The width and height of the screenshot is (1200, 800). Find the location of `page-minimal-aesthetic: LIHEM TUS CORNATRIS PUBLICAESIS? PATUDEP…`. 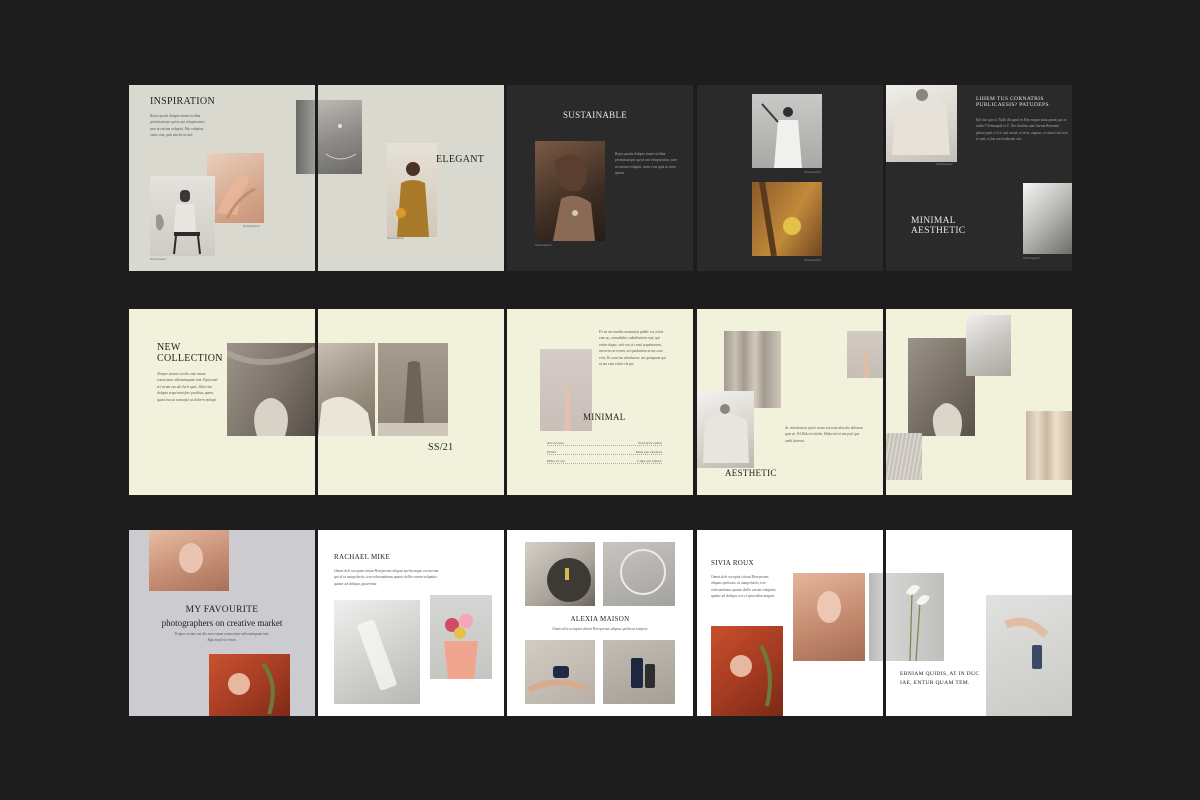

page-minimal-aesthetic: LIHEM TUS CORNATRIS PUBLICAESIS? PATUDEP… is located at coordinates (979, 178).